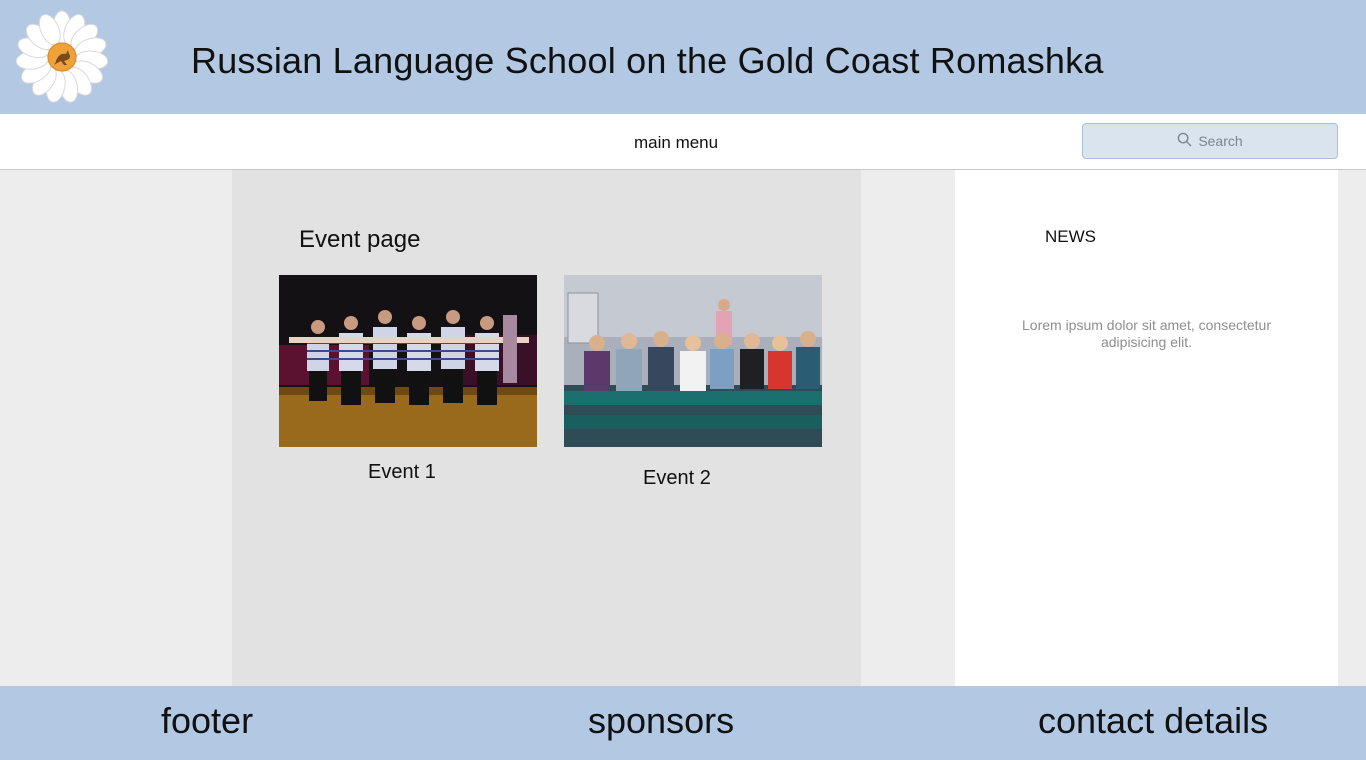 Image resolution: width=1366 pixels, height=760 pixels. Describe the element at coordinates (677, 478) in the screenshot. I see `event-2-label: Event 2` at that location.